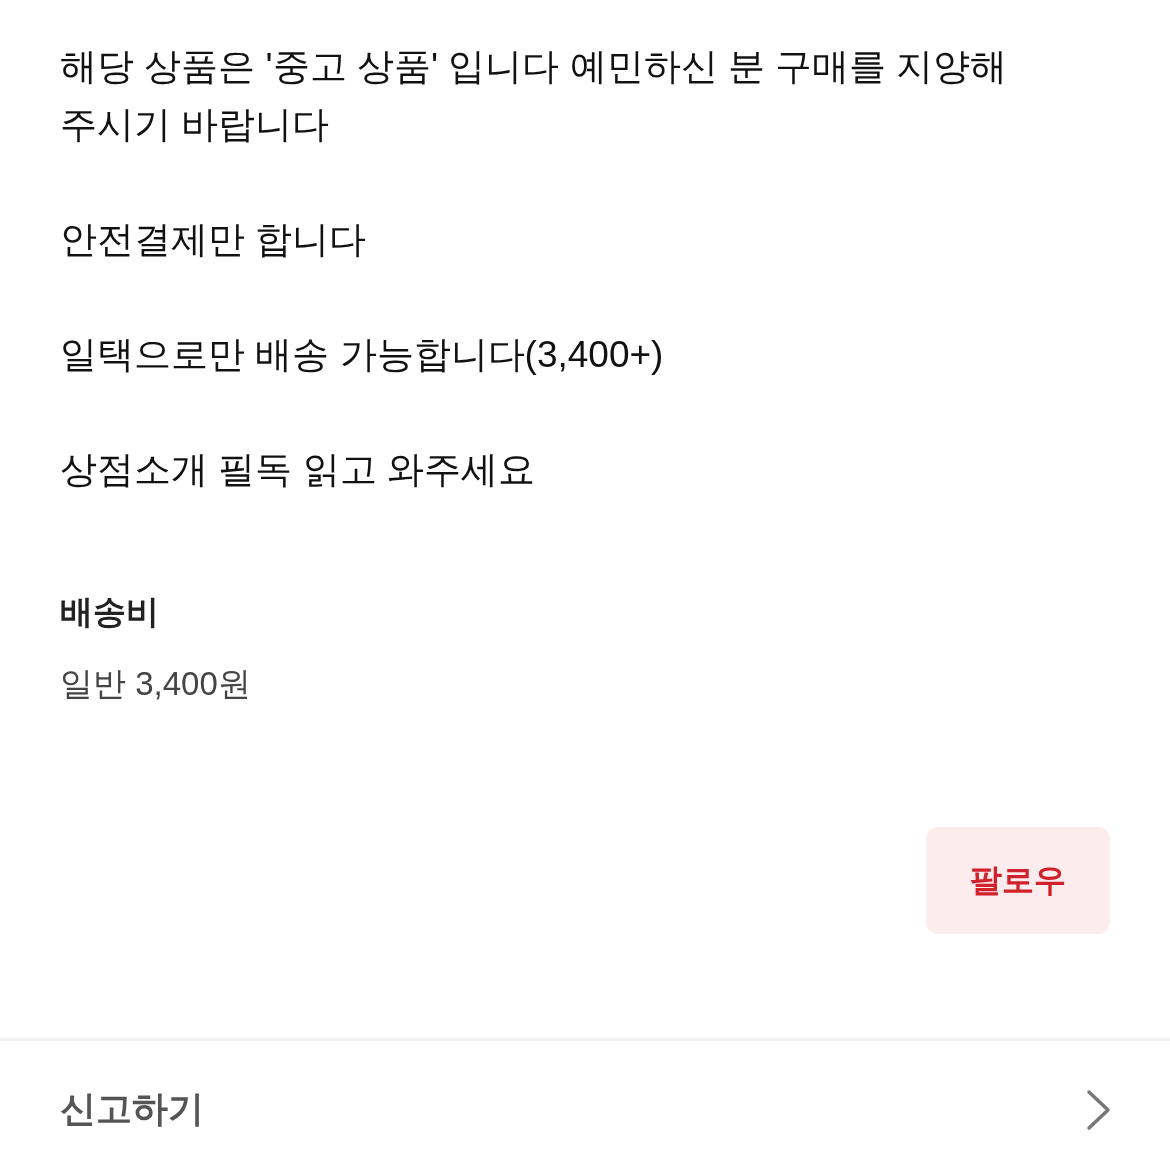 This screenshot has width=1170, height=1160. I want to click on description-paragraph: 안전결제만 합니다, so click(214, 240).